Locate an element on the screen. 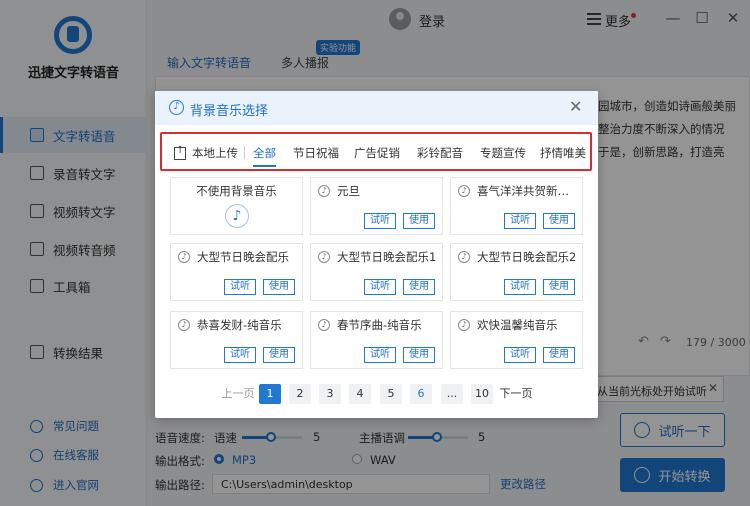  page-button: 3 is located at coordinates (330, 394).